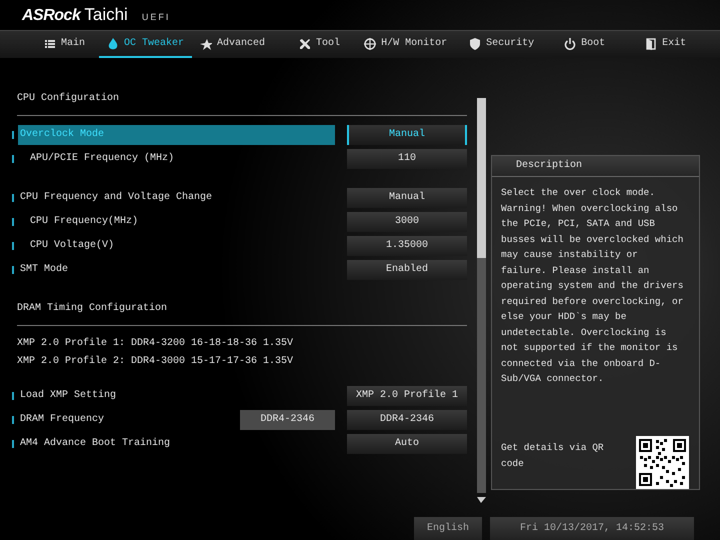 The width and height of the screenshot is (720, 540). I want to click on setting-label: AM4 Advance Boot Training, so click(176, 444).